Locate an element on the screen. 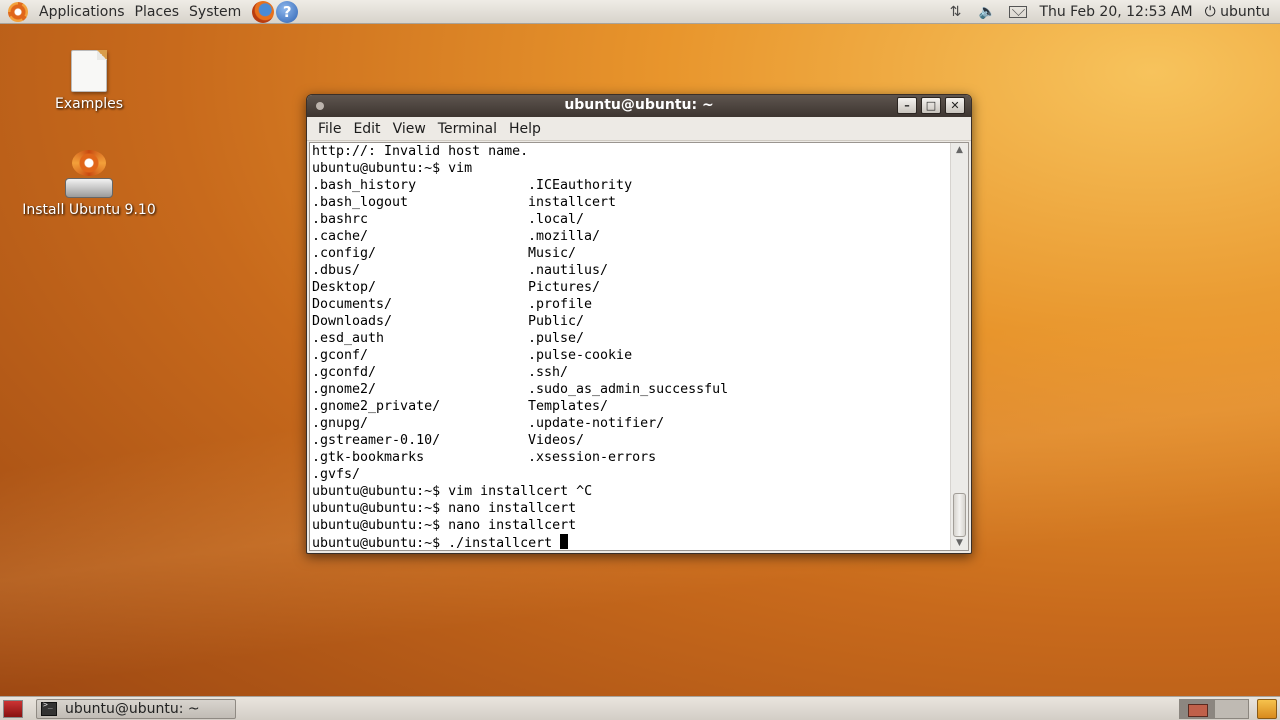  scroll-down-icon: ▼ is located at coordinates (959, 543).